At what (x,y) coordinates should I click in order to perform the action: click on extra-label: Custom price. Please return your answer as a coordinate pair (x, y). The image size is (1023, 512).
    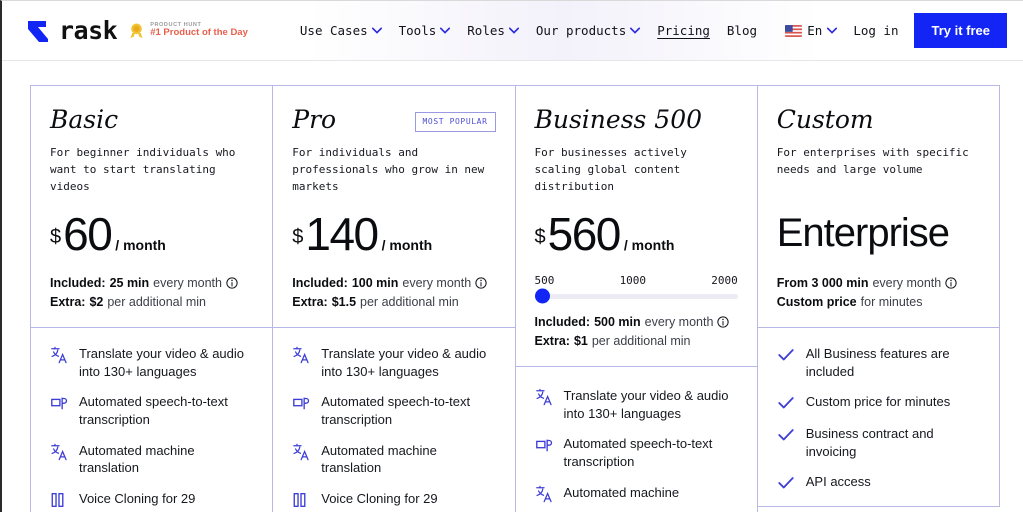
    Looking at the image, I should click on (816, 301).